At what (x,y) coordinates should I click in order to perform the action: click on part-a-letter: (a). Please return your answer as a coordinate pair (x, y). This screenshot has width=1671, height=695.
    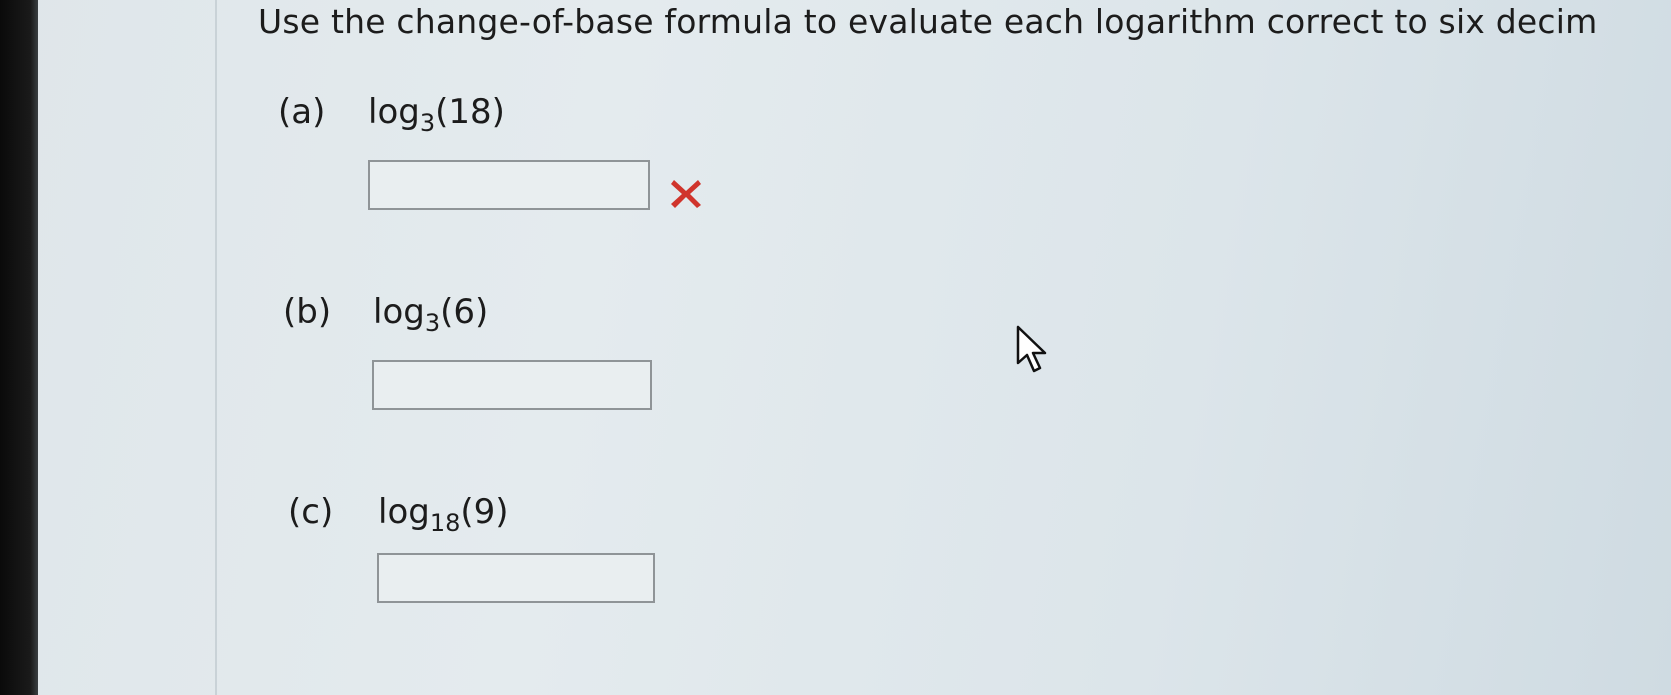
    Looking at the image, I should click on (302, 112).